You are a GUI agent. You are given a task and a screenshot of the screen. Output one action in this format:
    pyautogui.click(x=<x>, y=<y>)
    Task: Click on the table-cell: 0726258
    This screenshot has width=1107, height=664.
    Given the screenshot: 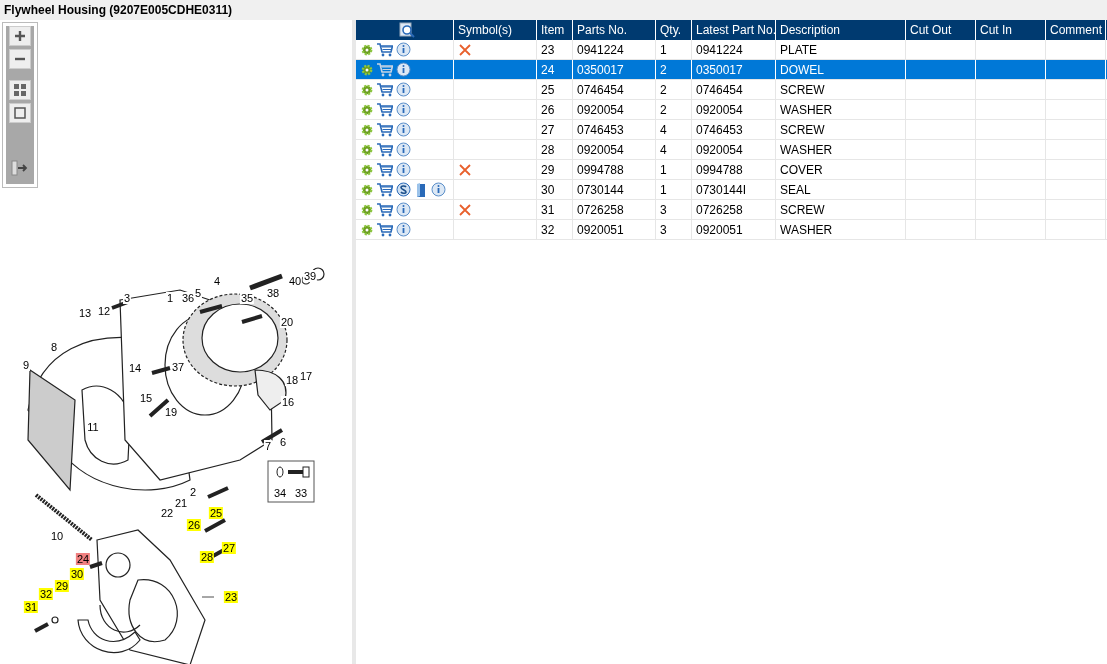 What is the action you would take?
    pyautogui.click(x=719, y=209)
    